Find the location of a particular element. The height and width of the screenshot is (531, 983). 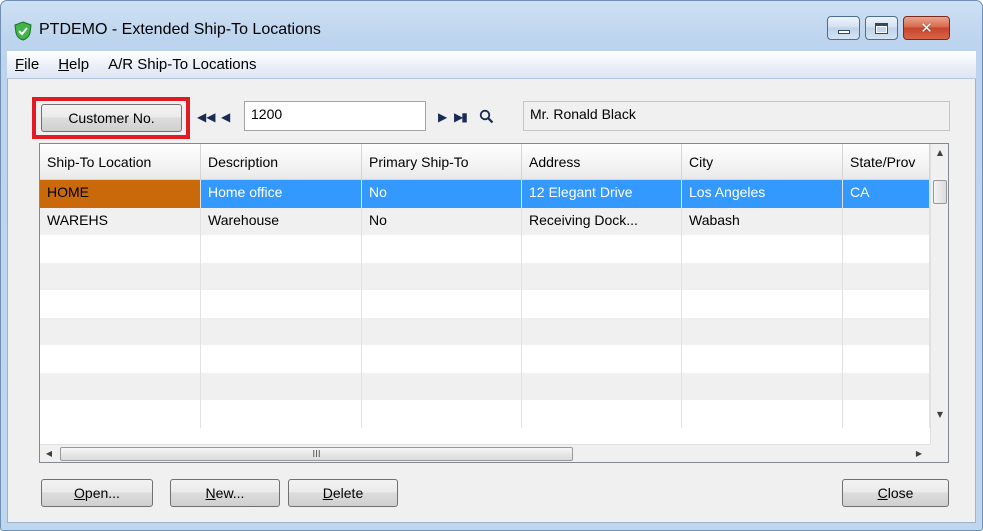

maximize-icon is located at coordinates (881, 28).